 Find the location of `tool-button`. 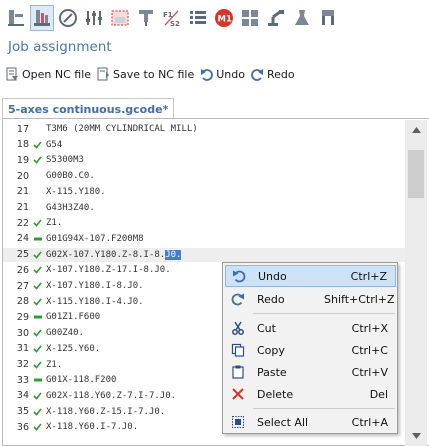

tool-button is located at coordinates (146, 18).